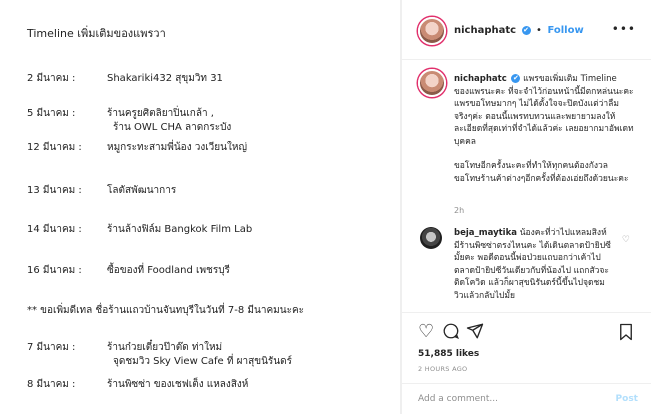 The height and width of the screenshot is (414, 651). I want to click on post-actions: ♡ 51,885 likes 2 HOURS AGO, so click(526, 347).